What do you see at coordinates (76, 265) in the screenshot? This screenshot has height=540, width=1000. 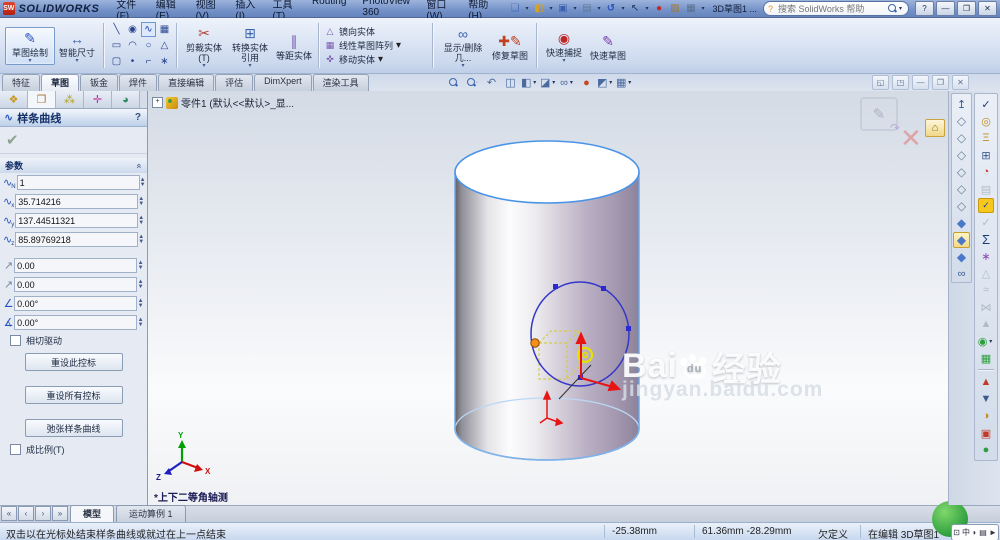 I see `tangent-weight1-input` at bounding box center [76, 265].